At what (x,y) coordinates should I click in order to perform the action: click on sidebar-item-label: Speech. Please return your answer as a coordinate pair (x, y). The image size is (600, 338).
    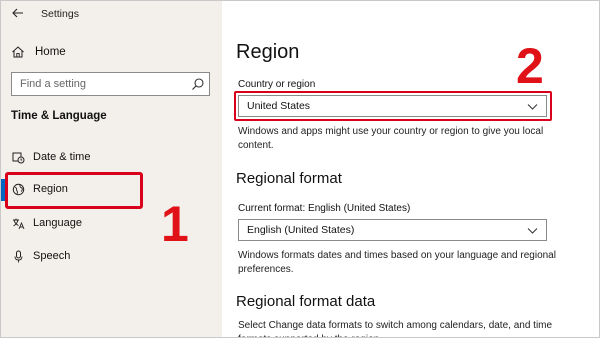
    Looking at the image, I should click on (52, 256).